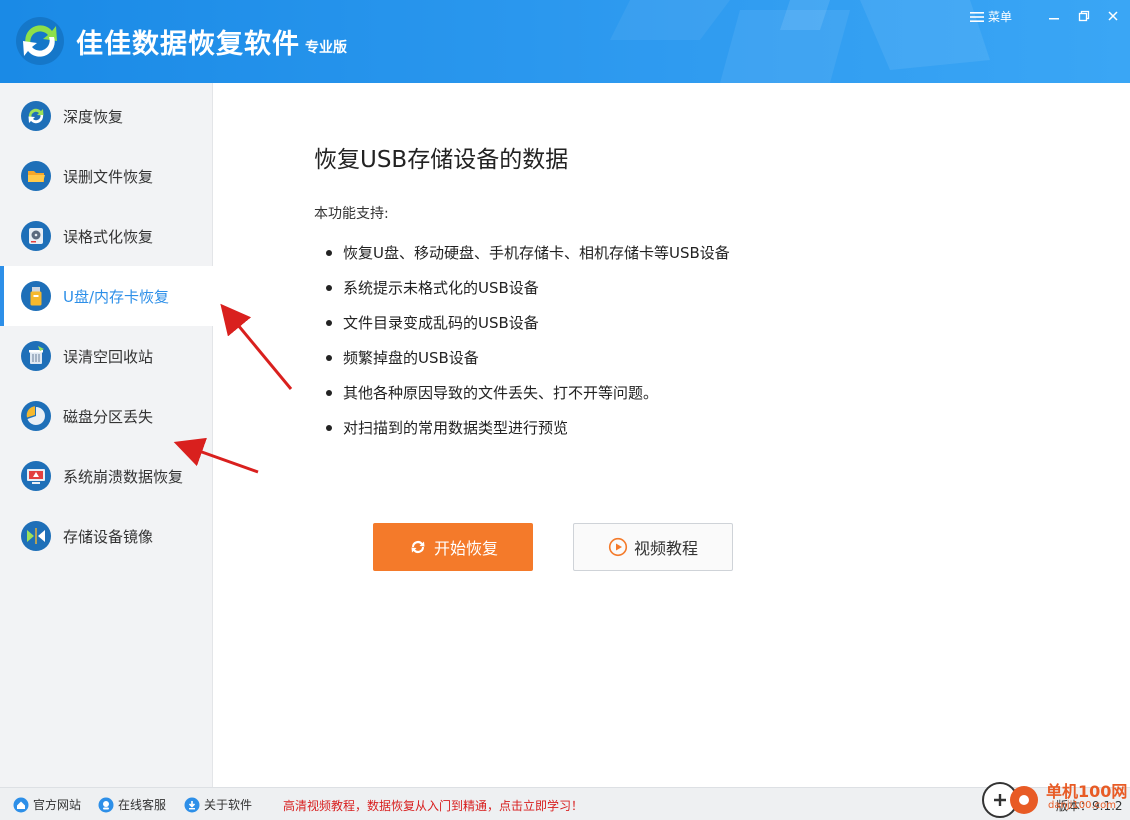  Describe the element at coordinates (21, 804) in the screenshot. I see `home-icon` at that location.